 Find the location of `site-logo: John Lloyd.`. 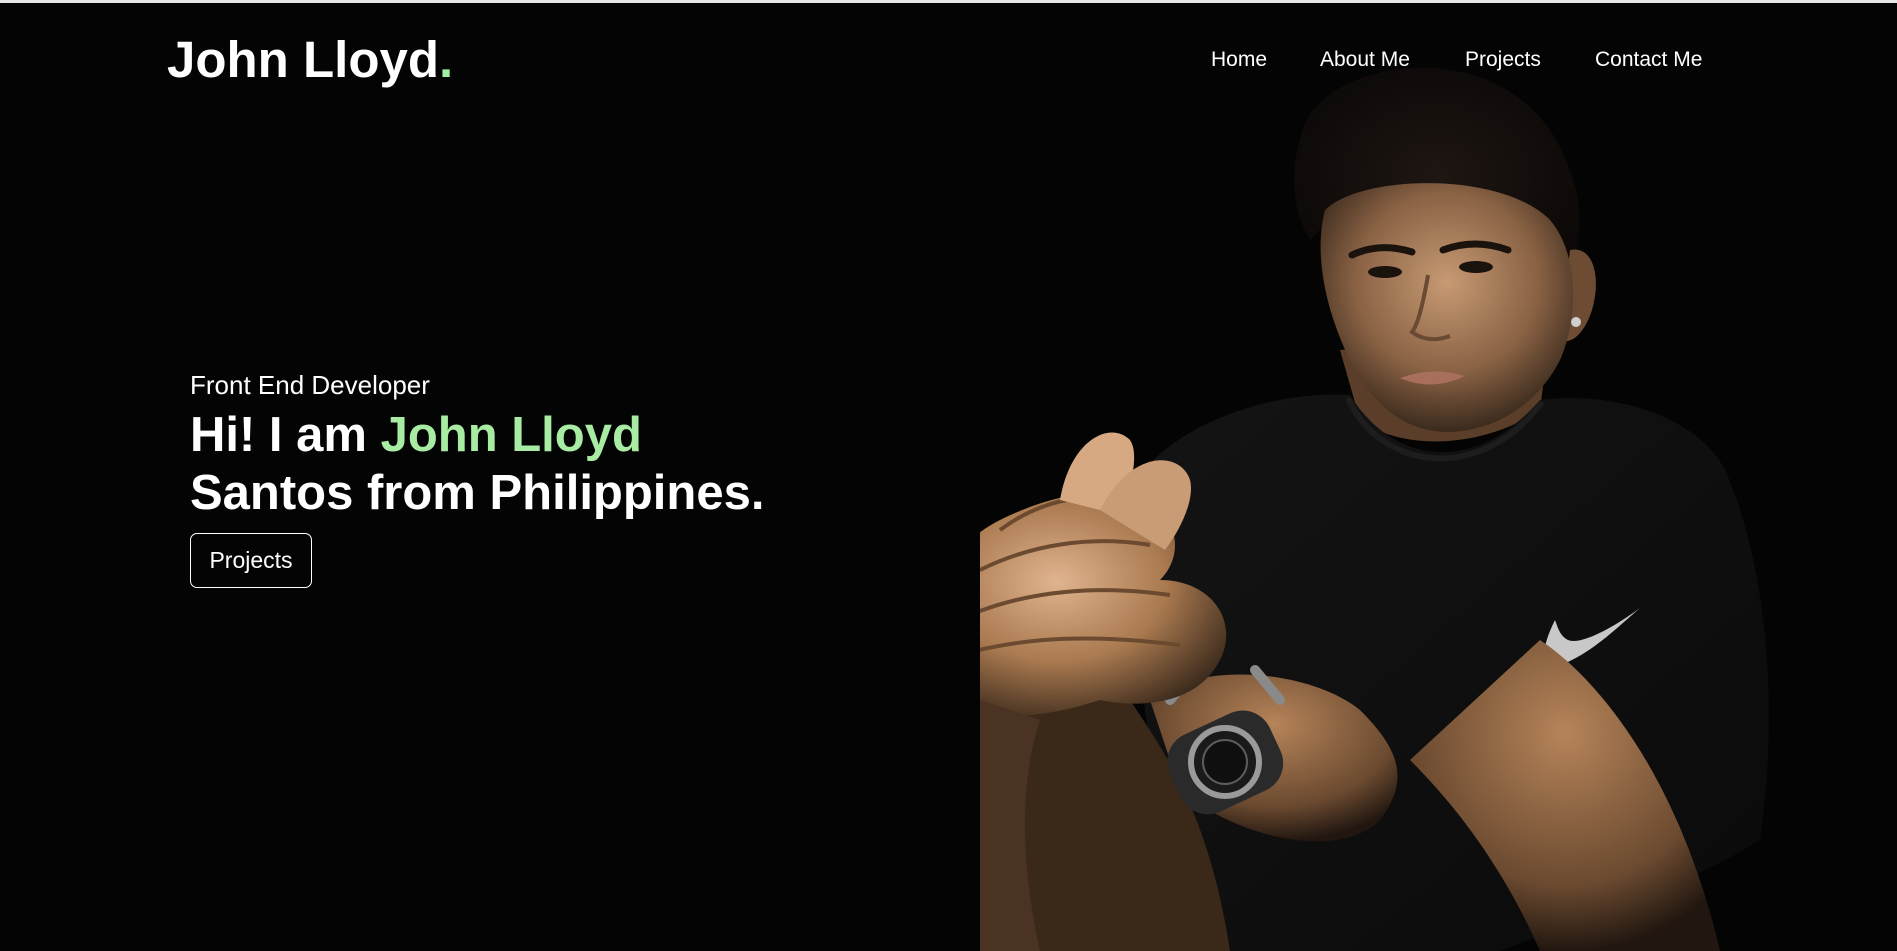

site-logo: John Lloyd. is located at coordinates (310, 59).